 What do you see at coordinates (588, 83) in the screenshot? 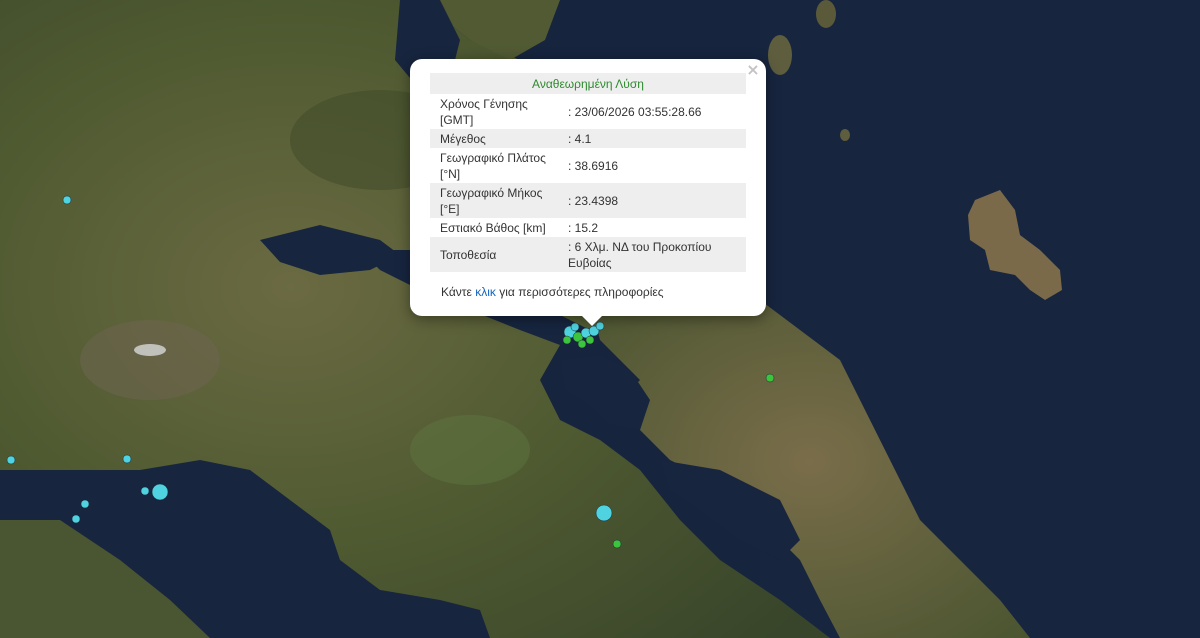
I see `popup-title: Αναθεωρημένη Λύση` at bounding box center [588, 83].